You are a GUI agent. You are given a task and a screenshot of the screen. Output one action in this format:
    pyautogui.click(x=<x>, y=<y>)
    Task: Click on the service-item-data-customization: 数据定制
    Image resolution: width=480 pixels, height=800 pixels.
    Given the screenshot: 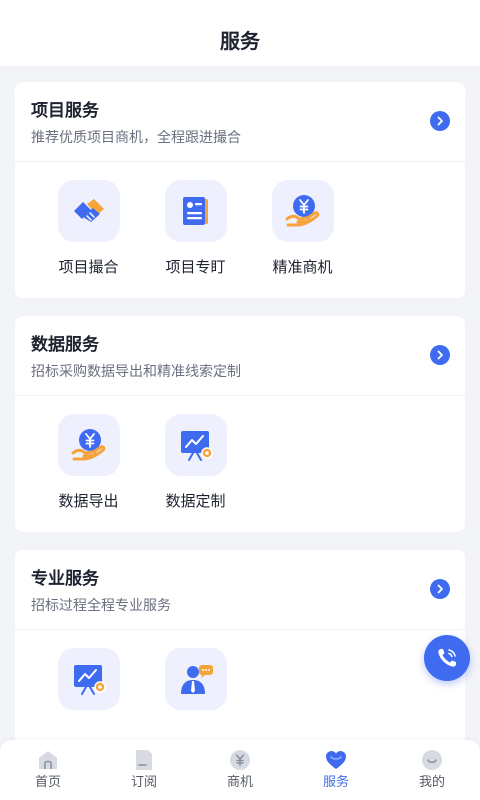 What is the action you would take?
    pyautogui.click(x=195, y=463)
    